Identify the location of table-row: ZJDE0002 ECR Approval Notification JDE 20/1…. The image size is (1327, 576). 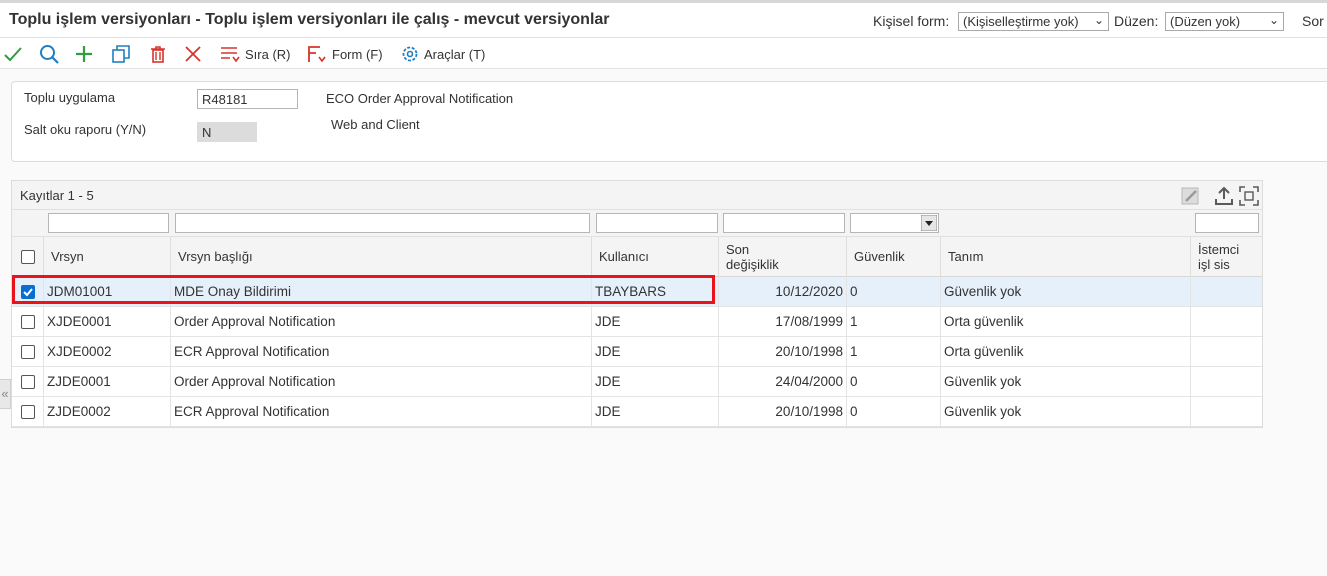
(637, 412).